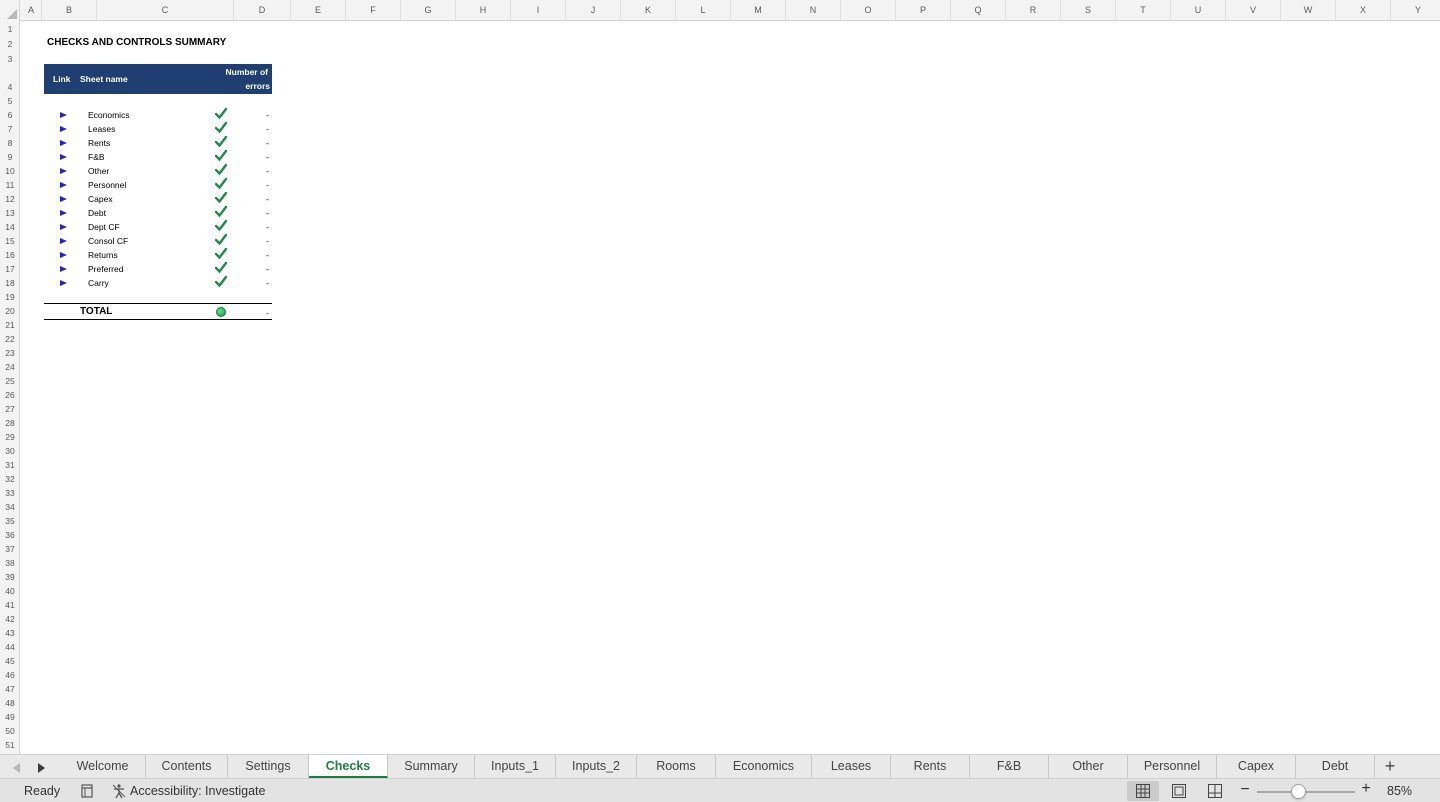  What do you see at coordinates (676, 766) in the screenshot?
I see `tab-rooms: Rooms` at bounding box center [676, 766].